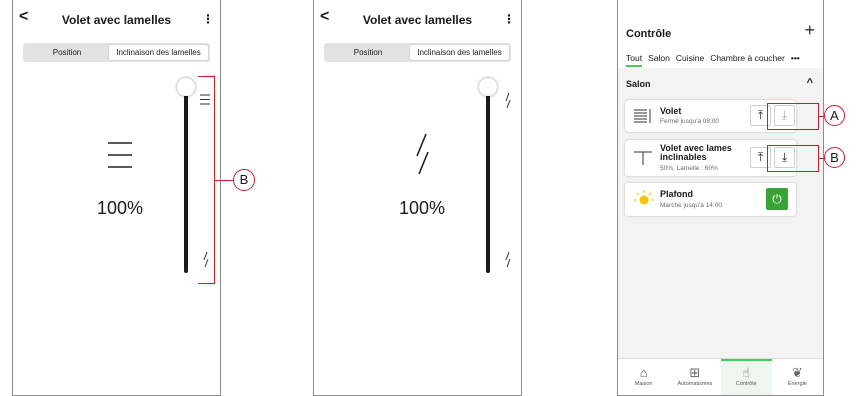 Image resolution: width=858 pixels, height=396 pixels. I want to click on callout-a-box, so click(793, 116).